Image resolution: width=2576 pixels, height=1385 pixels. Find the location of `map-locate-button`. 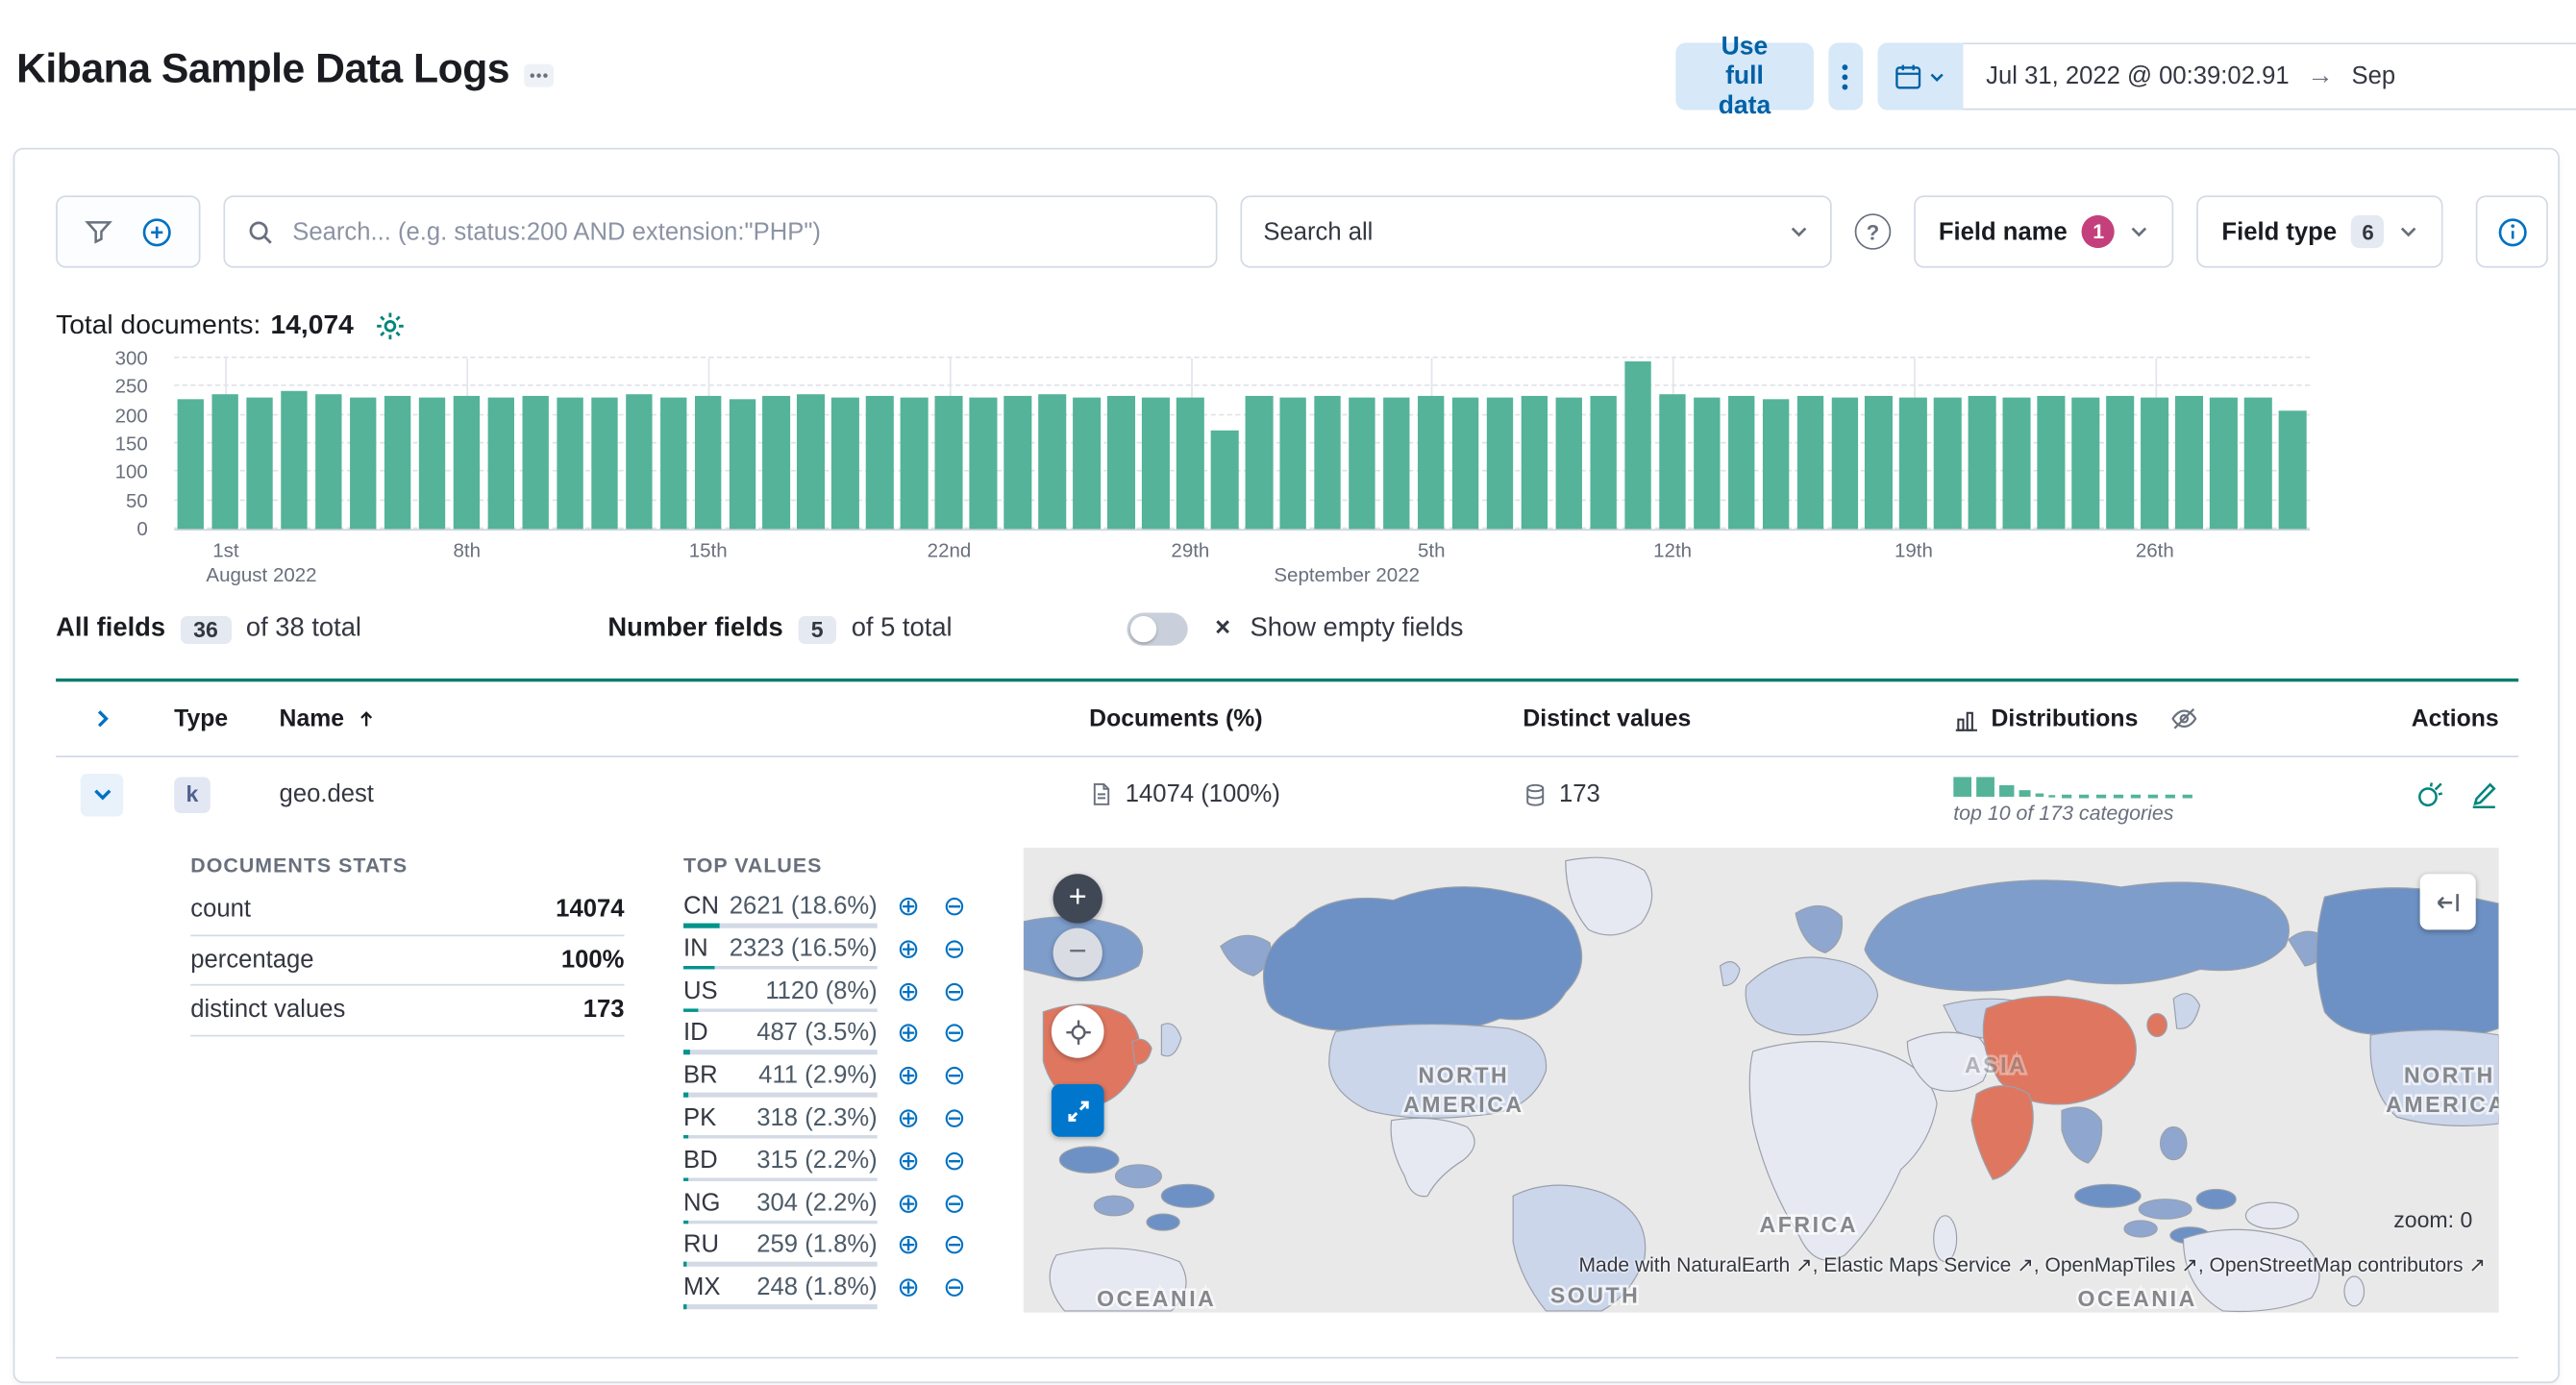

map-locate-button is located at coordinates (1077, 1031).